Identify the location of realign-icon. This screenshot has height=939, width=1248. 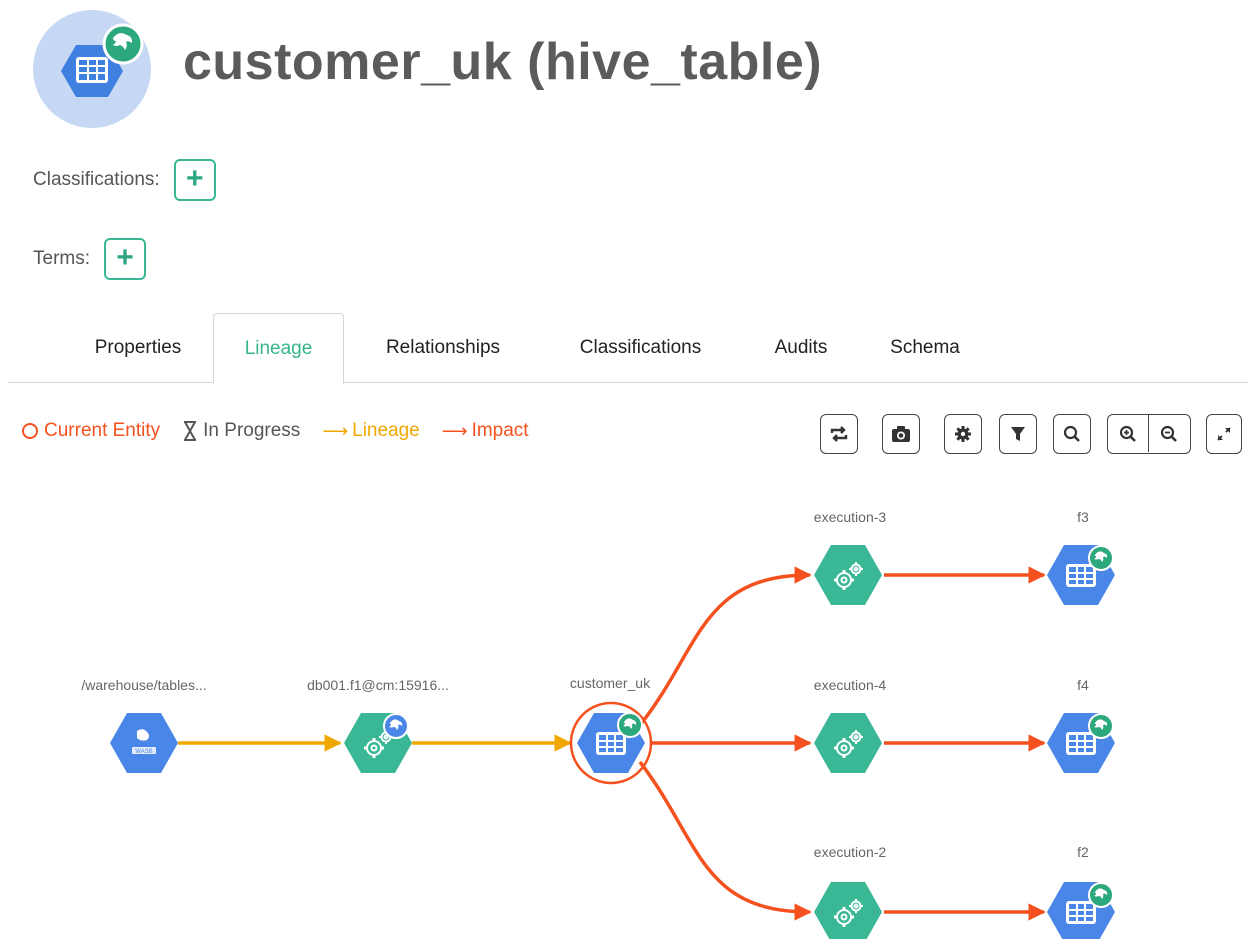
(839, 434).